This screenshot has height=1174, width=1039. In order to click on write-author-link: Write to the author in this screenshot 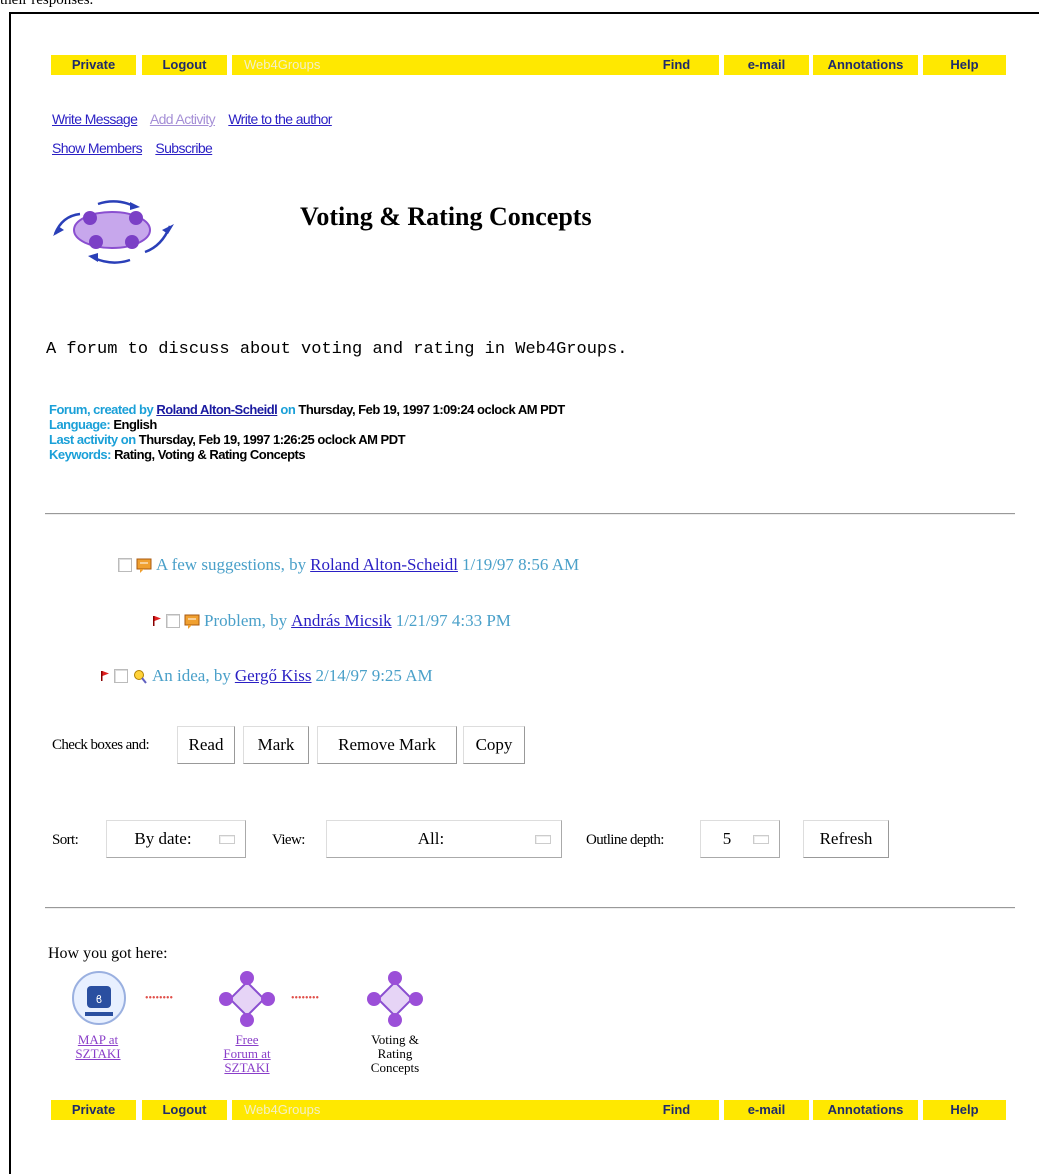, I will do `click(280, 119)`.